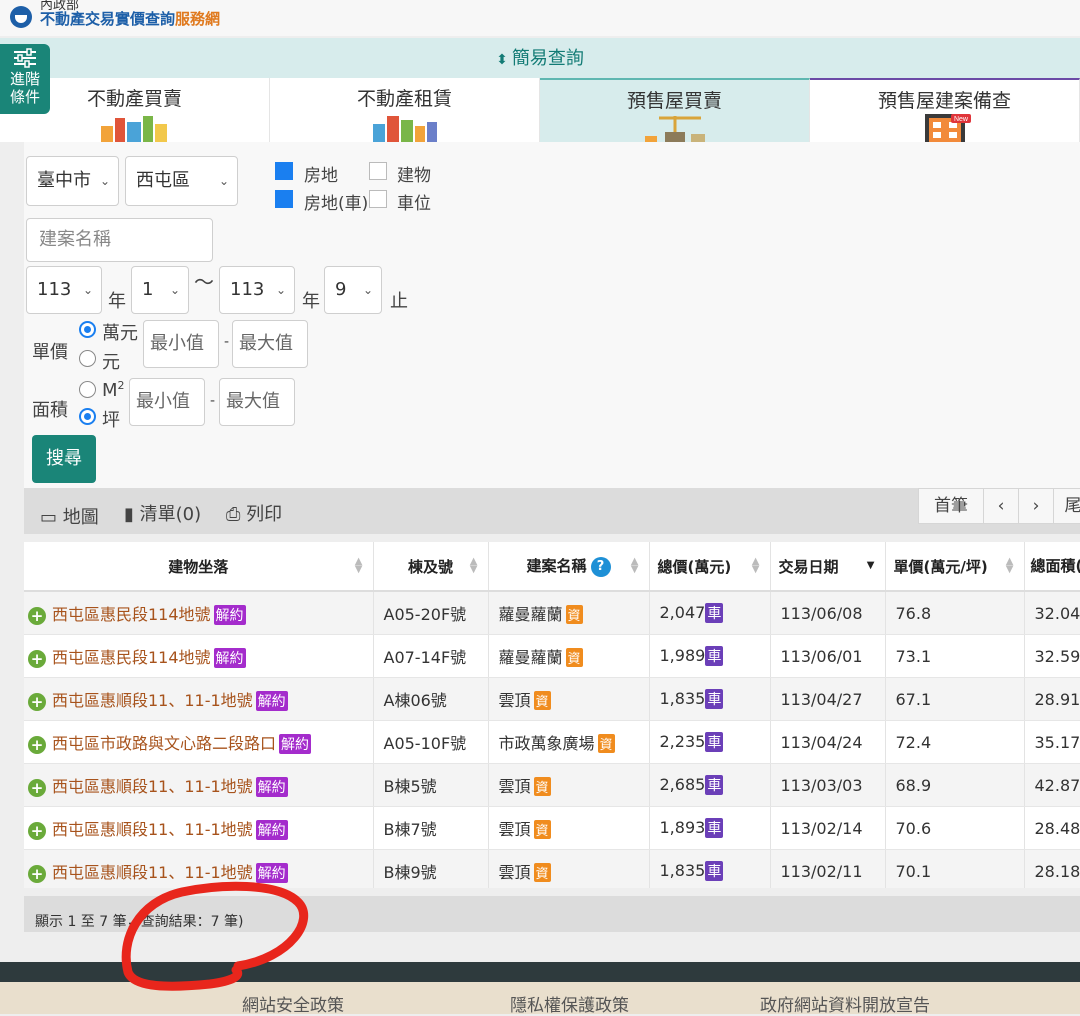  I want to click on column-header-location: 建物坐落 ▲ ▼, so click(199, 567).